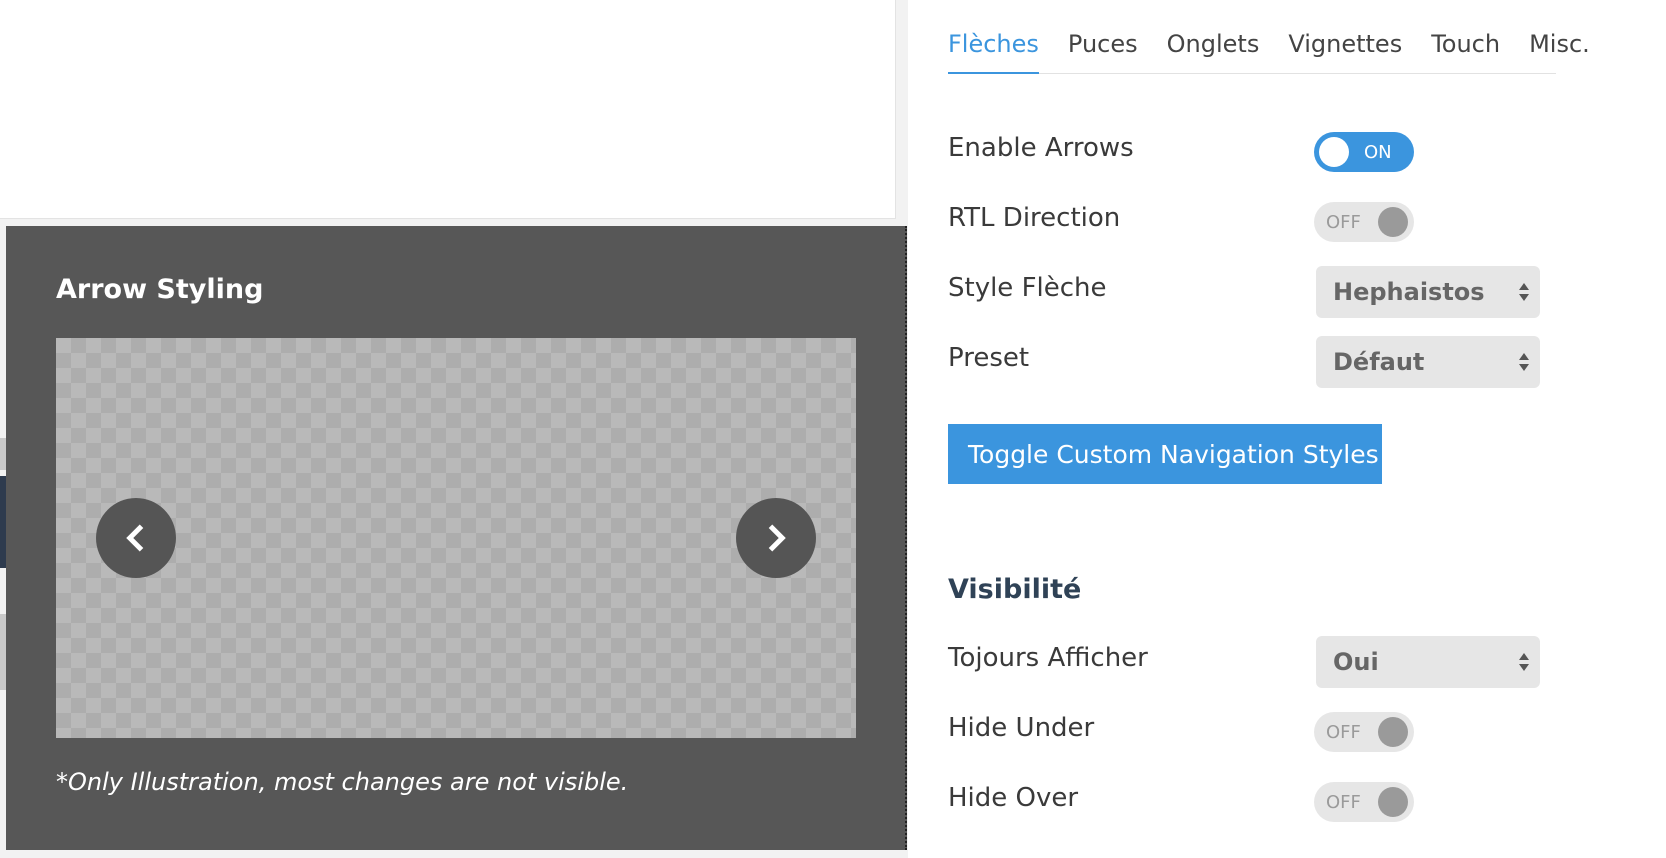  Describe the element at coordinates (1027, 288) in the screenshot. I see `arrow-style-label: Style Flèche` at that location.